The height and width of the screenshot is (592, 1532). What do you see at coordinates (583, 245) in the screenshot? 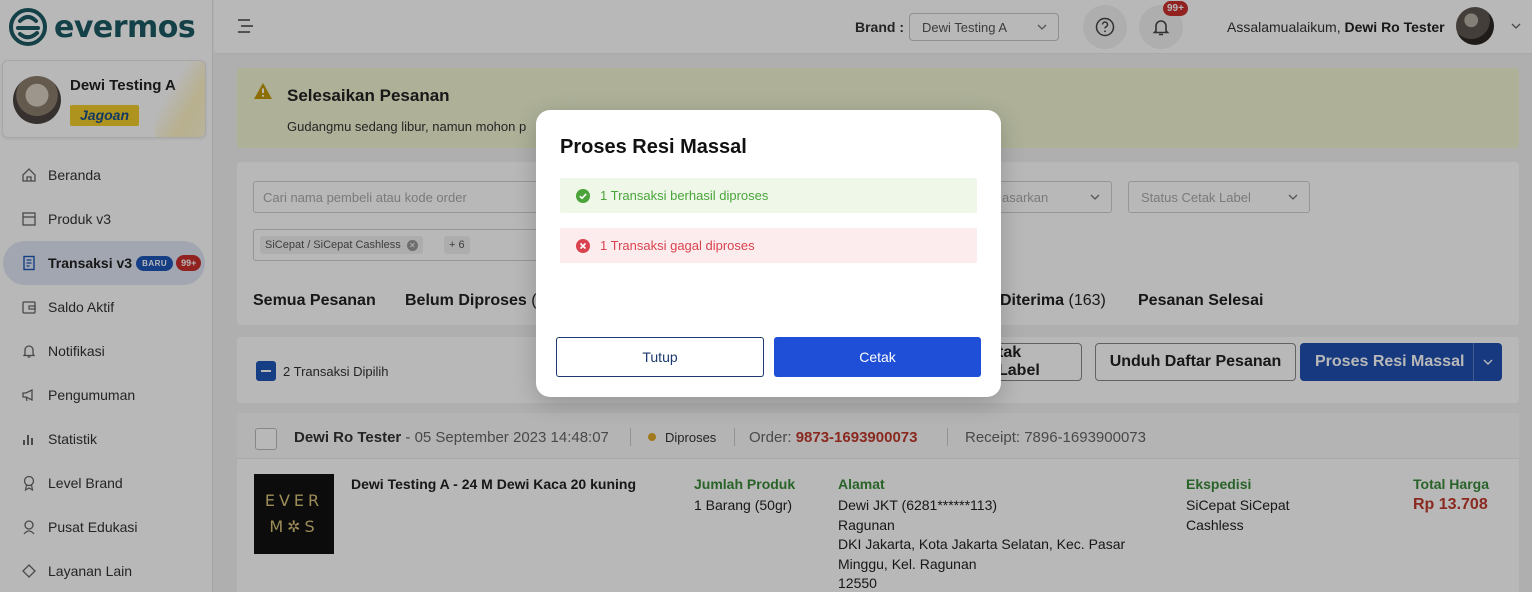
I see `error-circle-icon` at bounding box center [583, 245].